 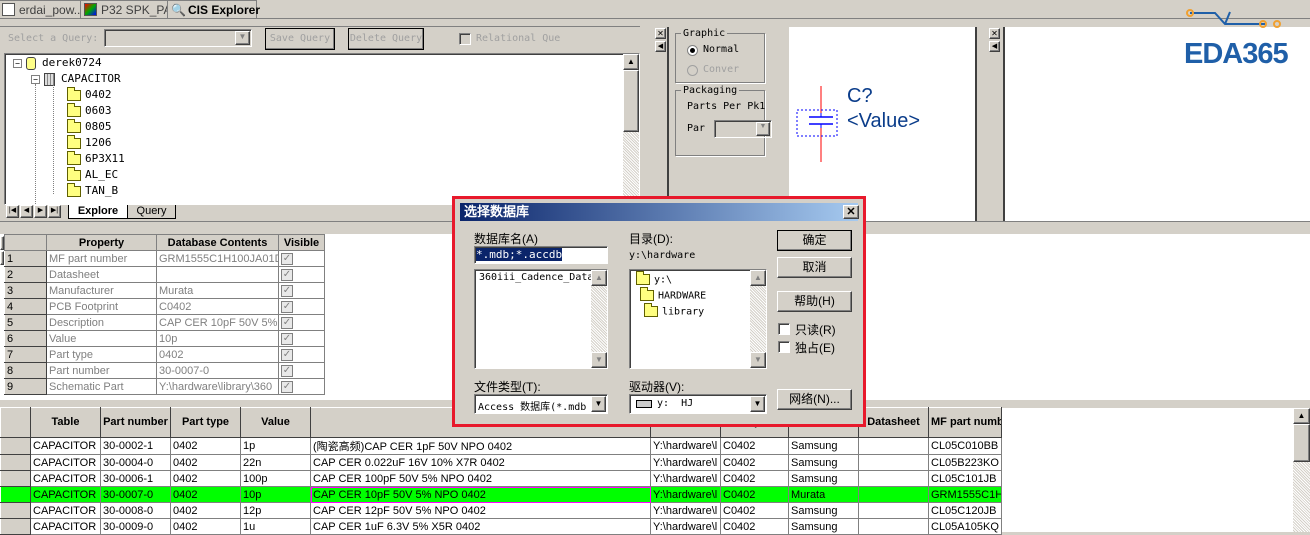 I want to click on column-header: Table, so click(x=65, y=422).